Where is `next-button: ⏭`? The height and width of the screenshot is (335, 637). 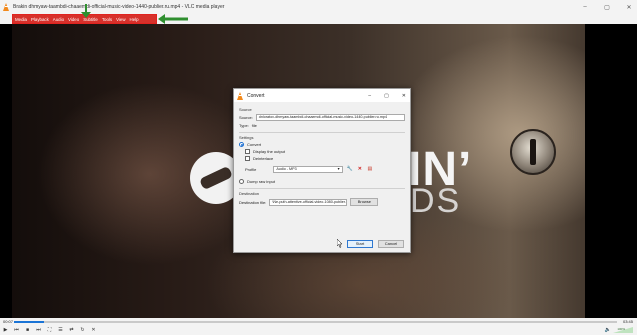
next-button: ⏭ is located at coordinates (38, 330).